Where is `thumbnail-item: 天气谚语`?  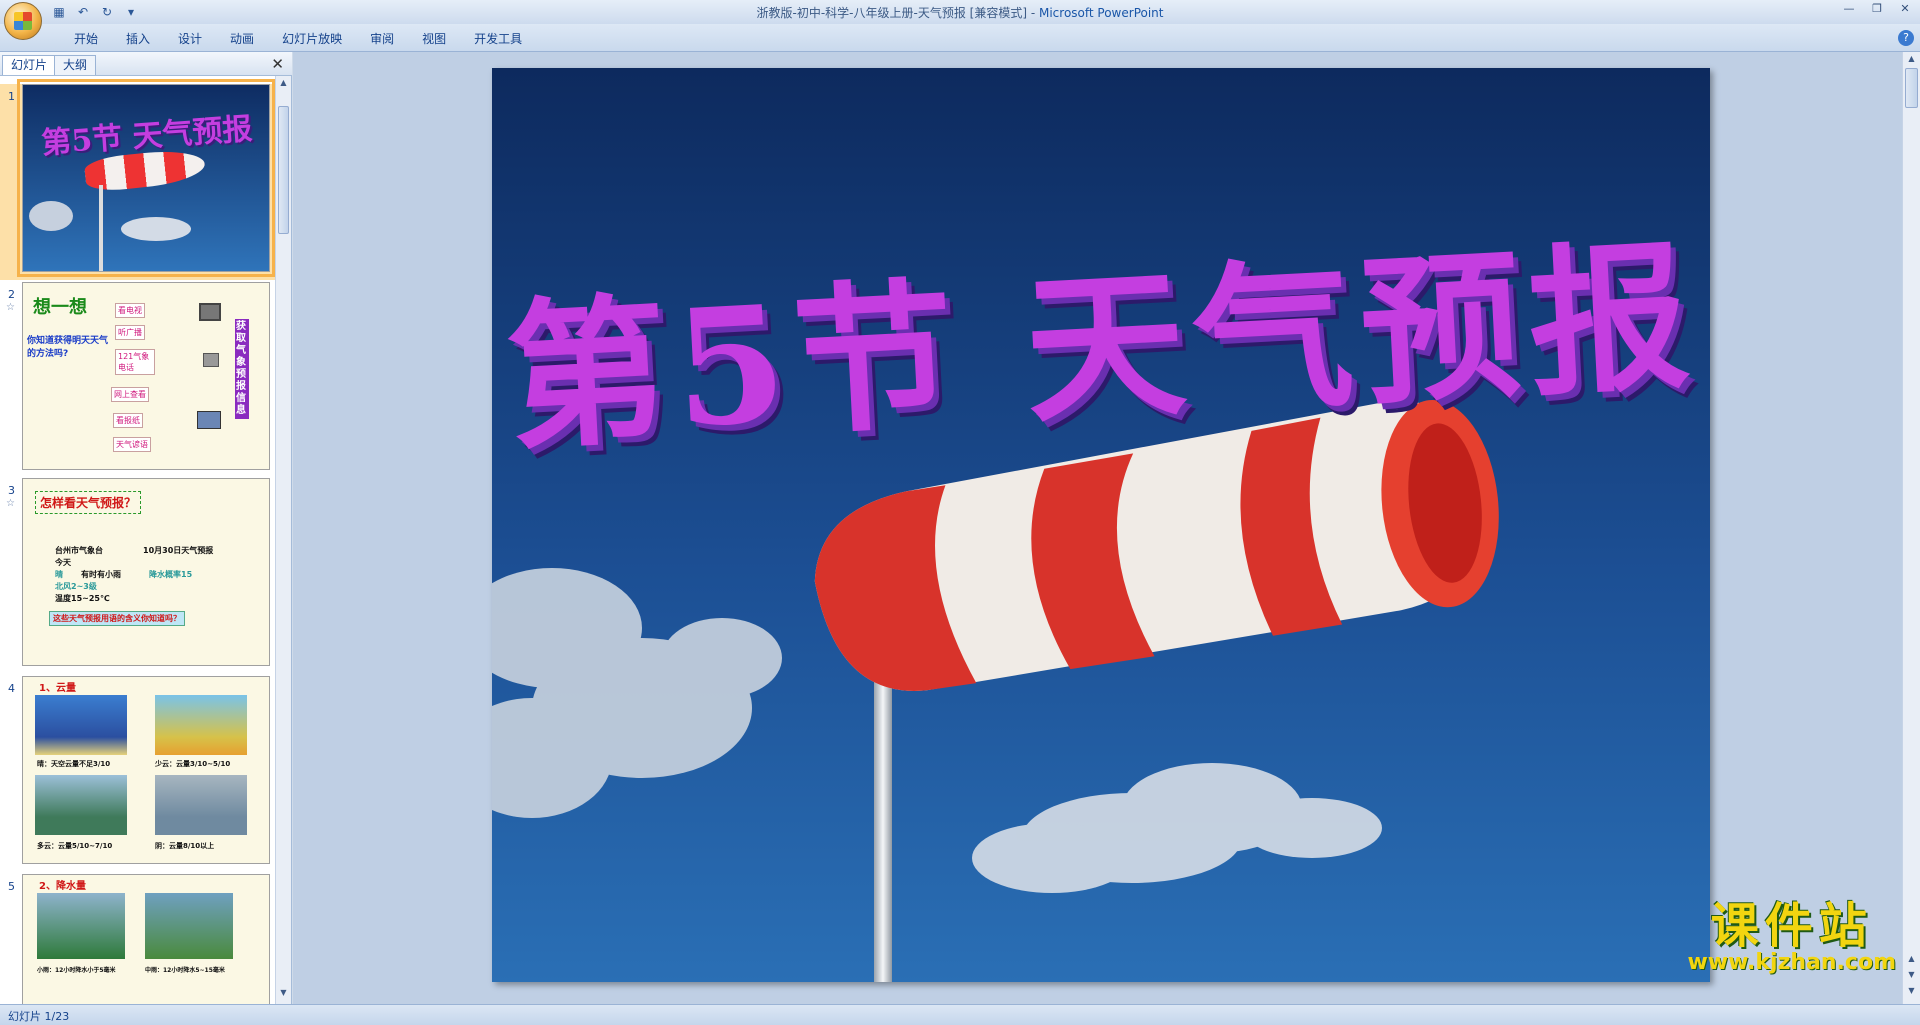 thumbnail-item: 天气谚语 is located at coordinates (132, 444).